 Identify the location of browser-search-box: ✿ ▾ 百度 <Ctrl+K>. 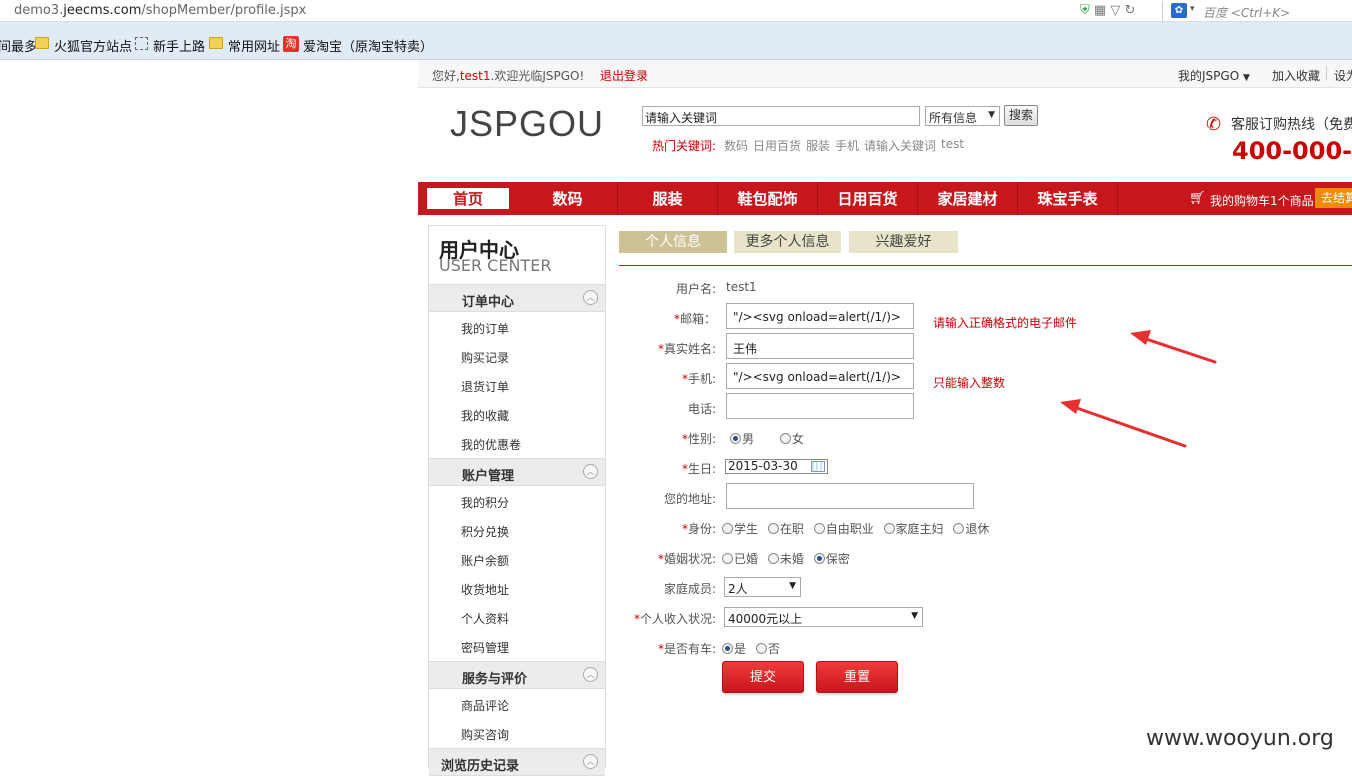
(1257, 11).